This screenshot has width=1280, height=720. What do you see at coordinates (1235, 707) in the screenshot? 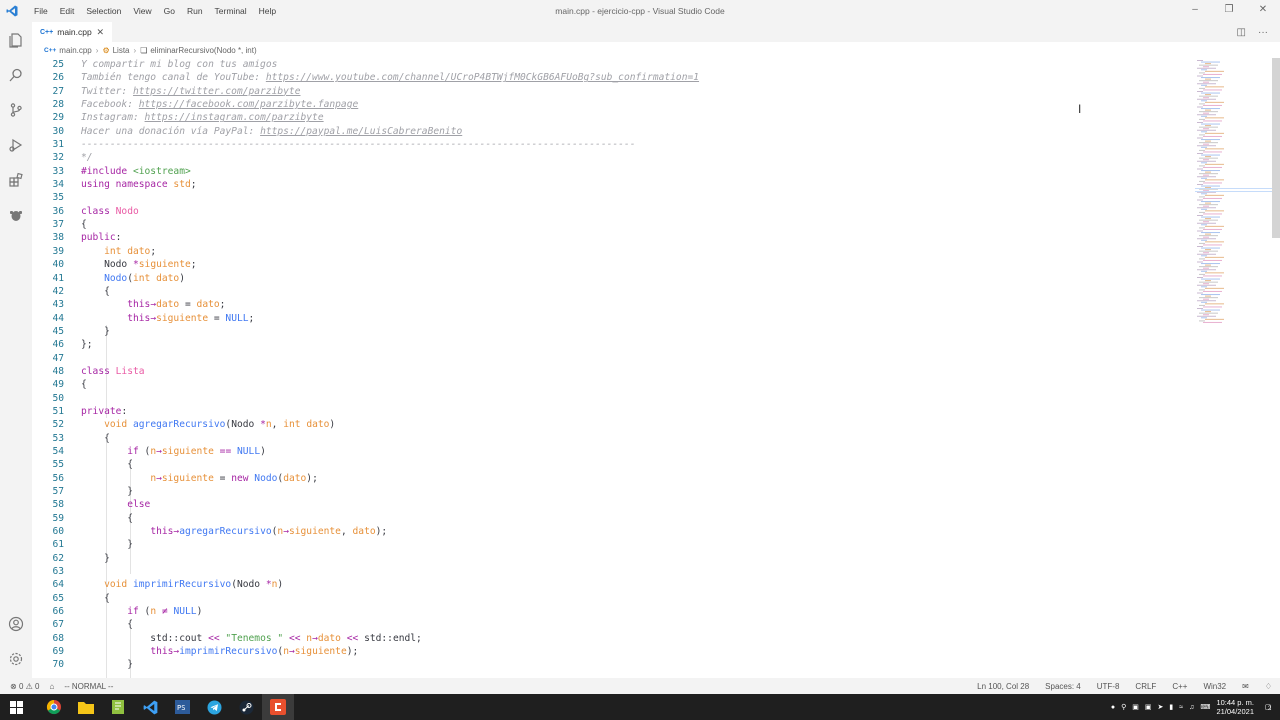
I see `clock: 10:44 p. m. 21/04/2021` at bounding box center [1235, 707].